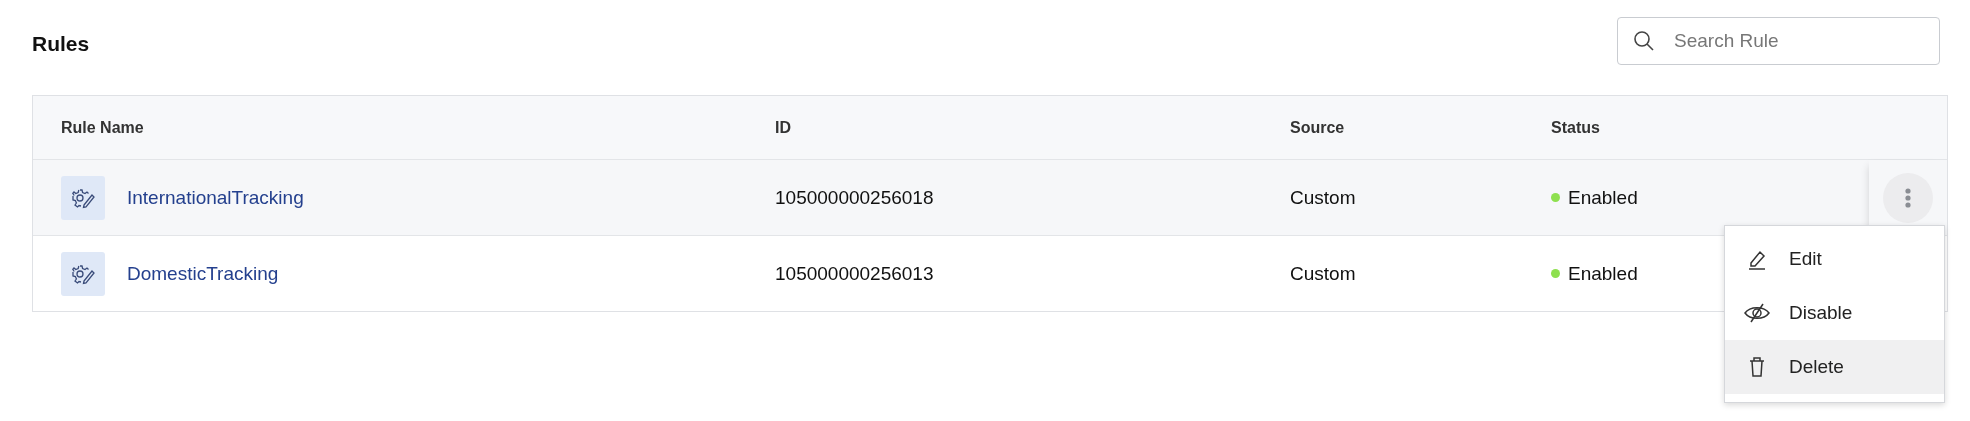 This screenshot has height=421, width=1970. I want to click on rule-name-link: InternationalTracking, so click(215, 197).